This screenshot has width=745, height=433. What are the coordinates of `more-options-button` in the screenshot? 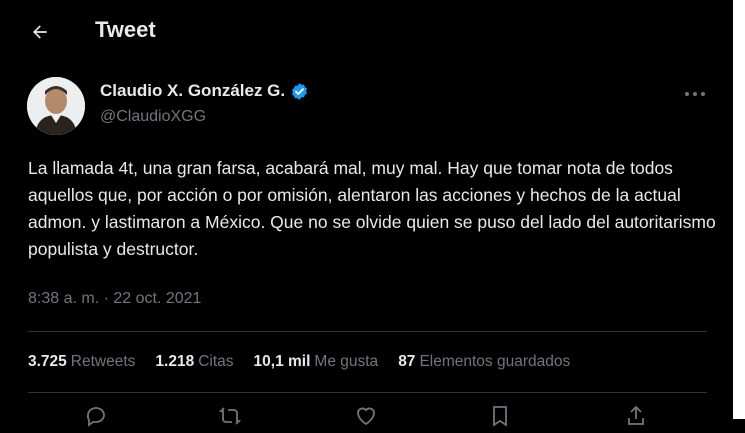 It's located at (695, 94).